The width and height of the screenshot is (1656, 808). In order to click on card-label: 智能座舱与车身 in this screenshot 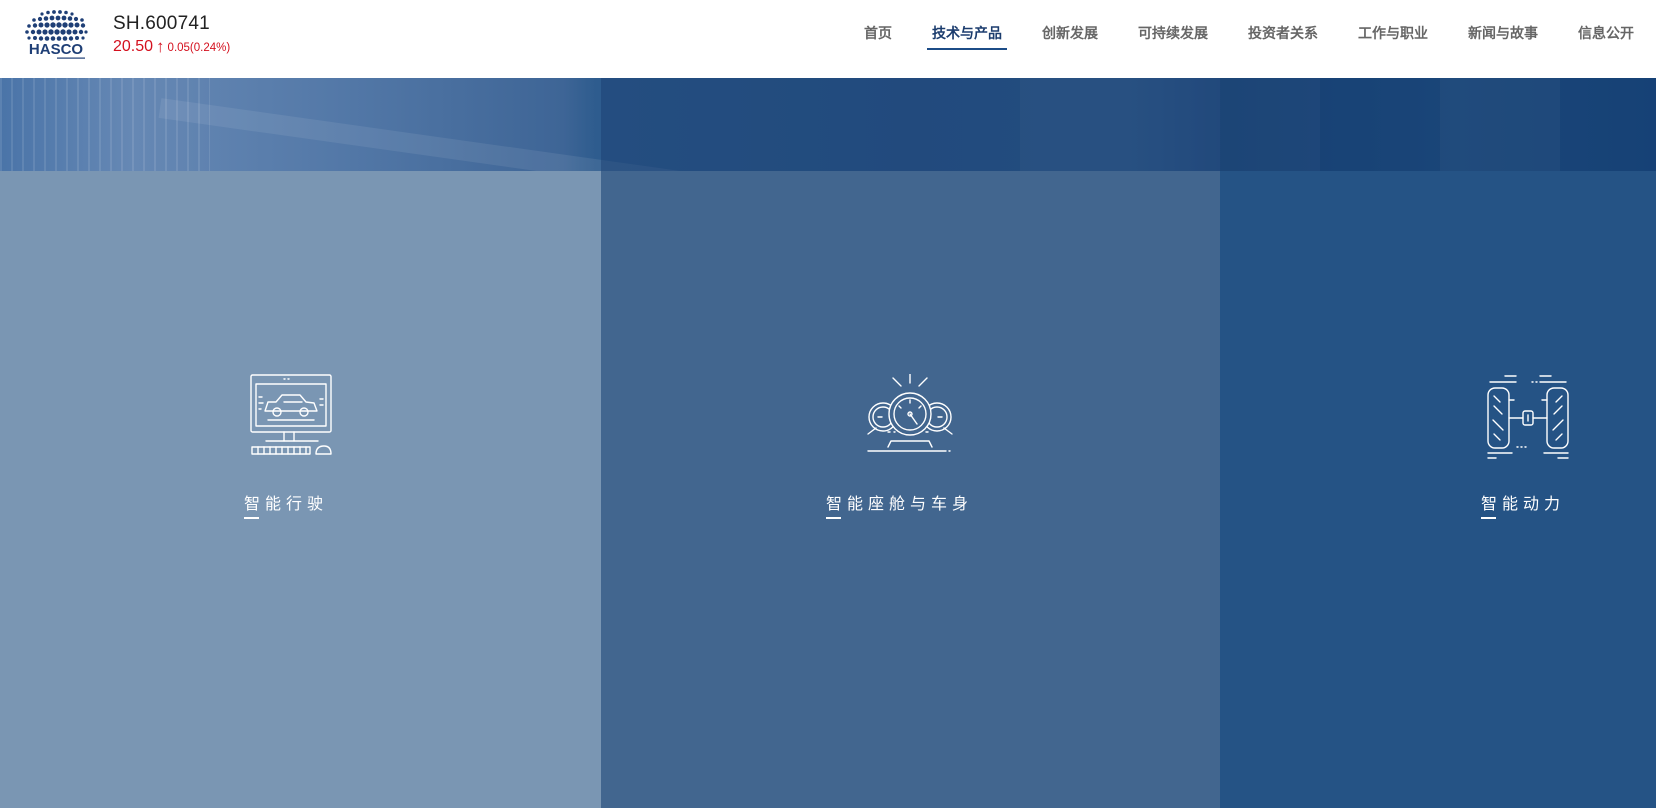, I will do `click(900, 503)`.